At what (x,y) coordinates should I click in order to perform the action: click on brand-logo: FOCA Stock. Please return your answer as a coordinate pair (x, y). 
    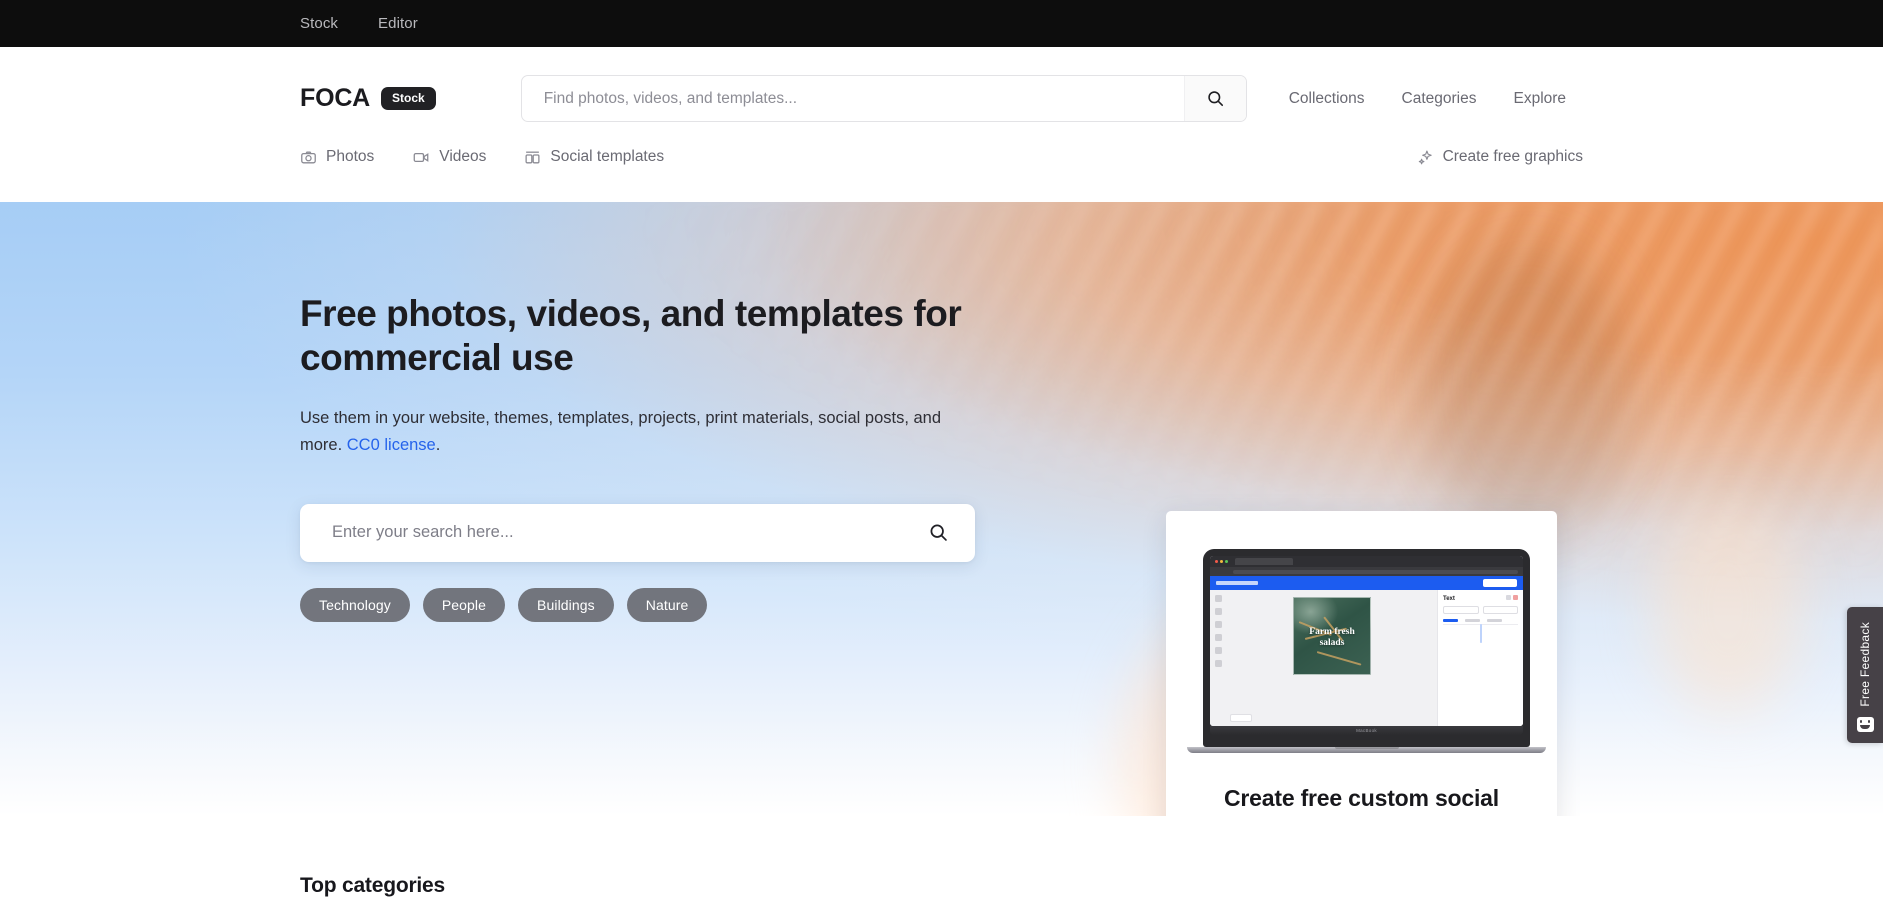
    Looking at the image, I should click on (368, 98).